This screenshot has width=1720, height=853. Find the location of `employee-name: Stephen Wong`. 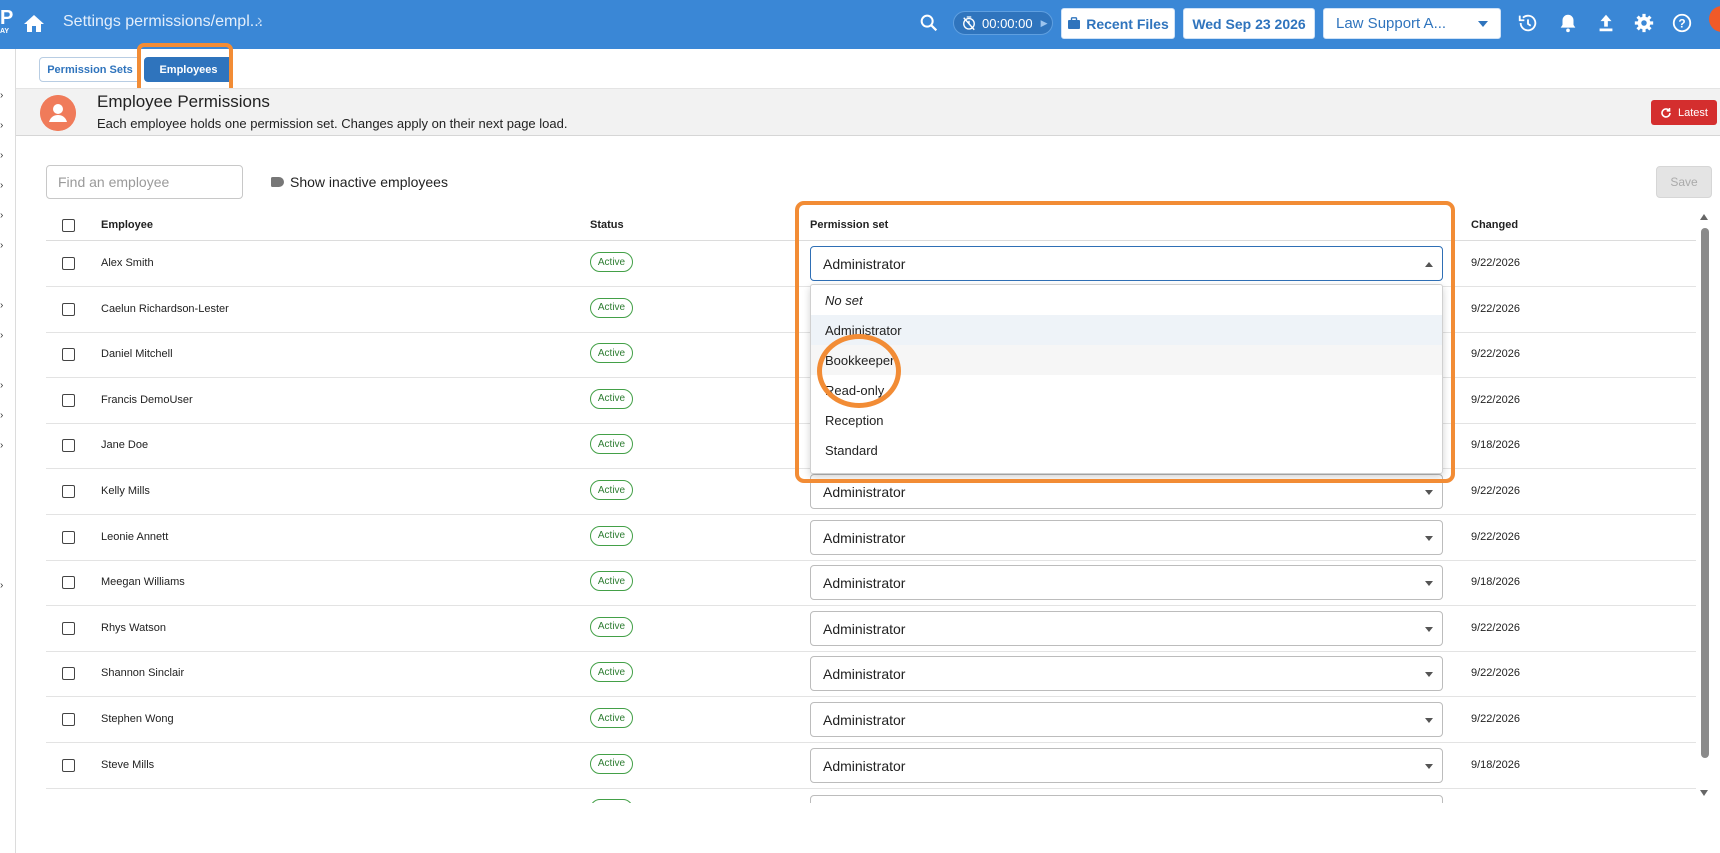

employee-name: Stephen Wong is located at coordinates (137, 719).